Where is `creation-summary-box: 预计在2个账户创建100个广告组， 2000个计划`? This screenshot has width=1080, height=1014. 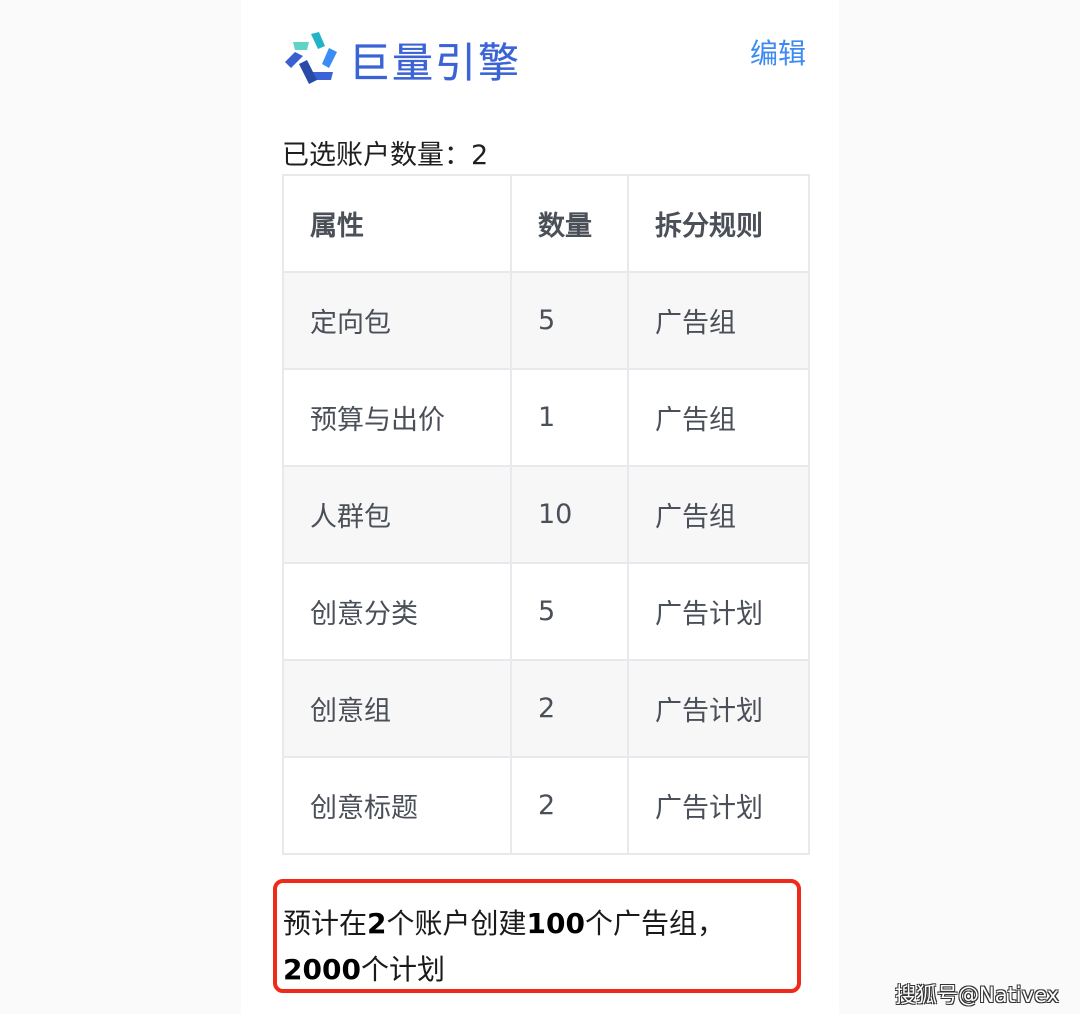
creation-summary-box: 预计在2个账户创建100个广告组， 2000个计划 is located at coordinates (537, 936).